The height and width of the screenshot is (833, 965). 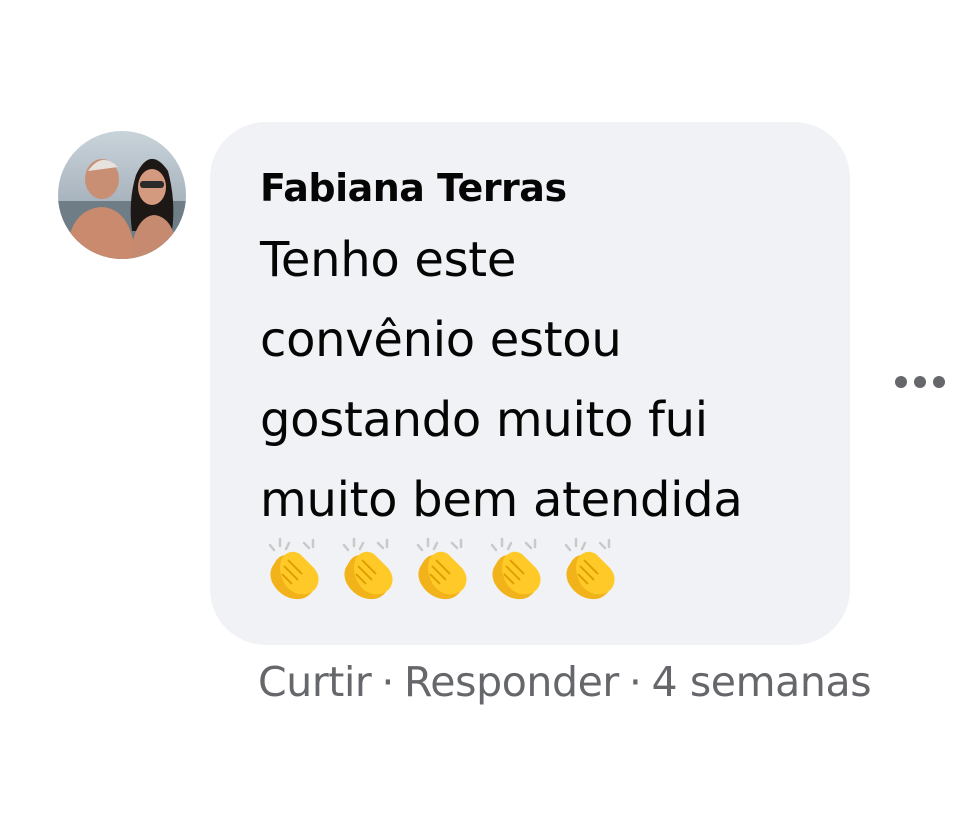 I want to click on comment-author: Fabiana Terras, so click(x=555, y=188).